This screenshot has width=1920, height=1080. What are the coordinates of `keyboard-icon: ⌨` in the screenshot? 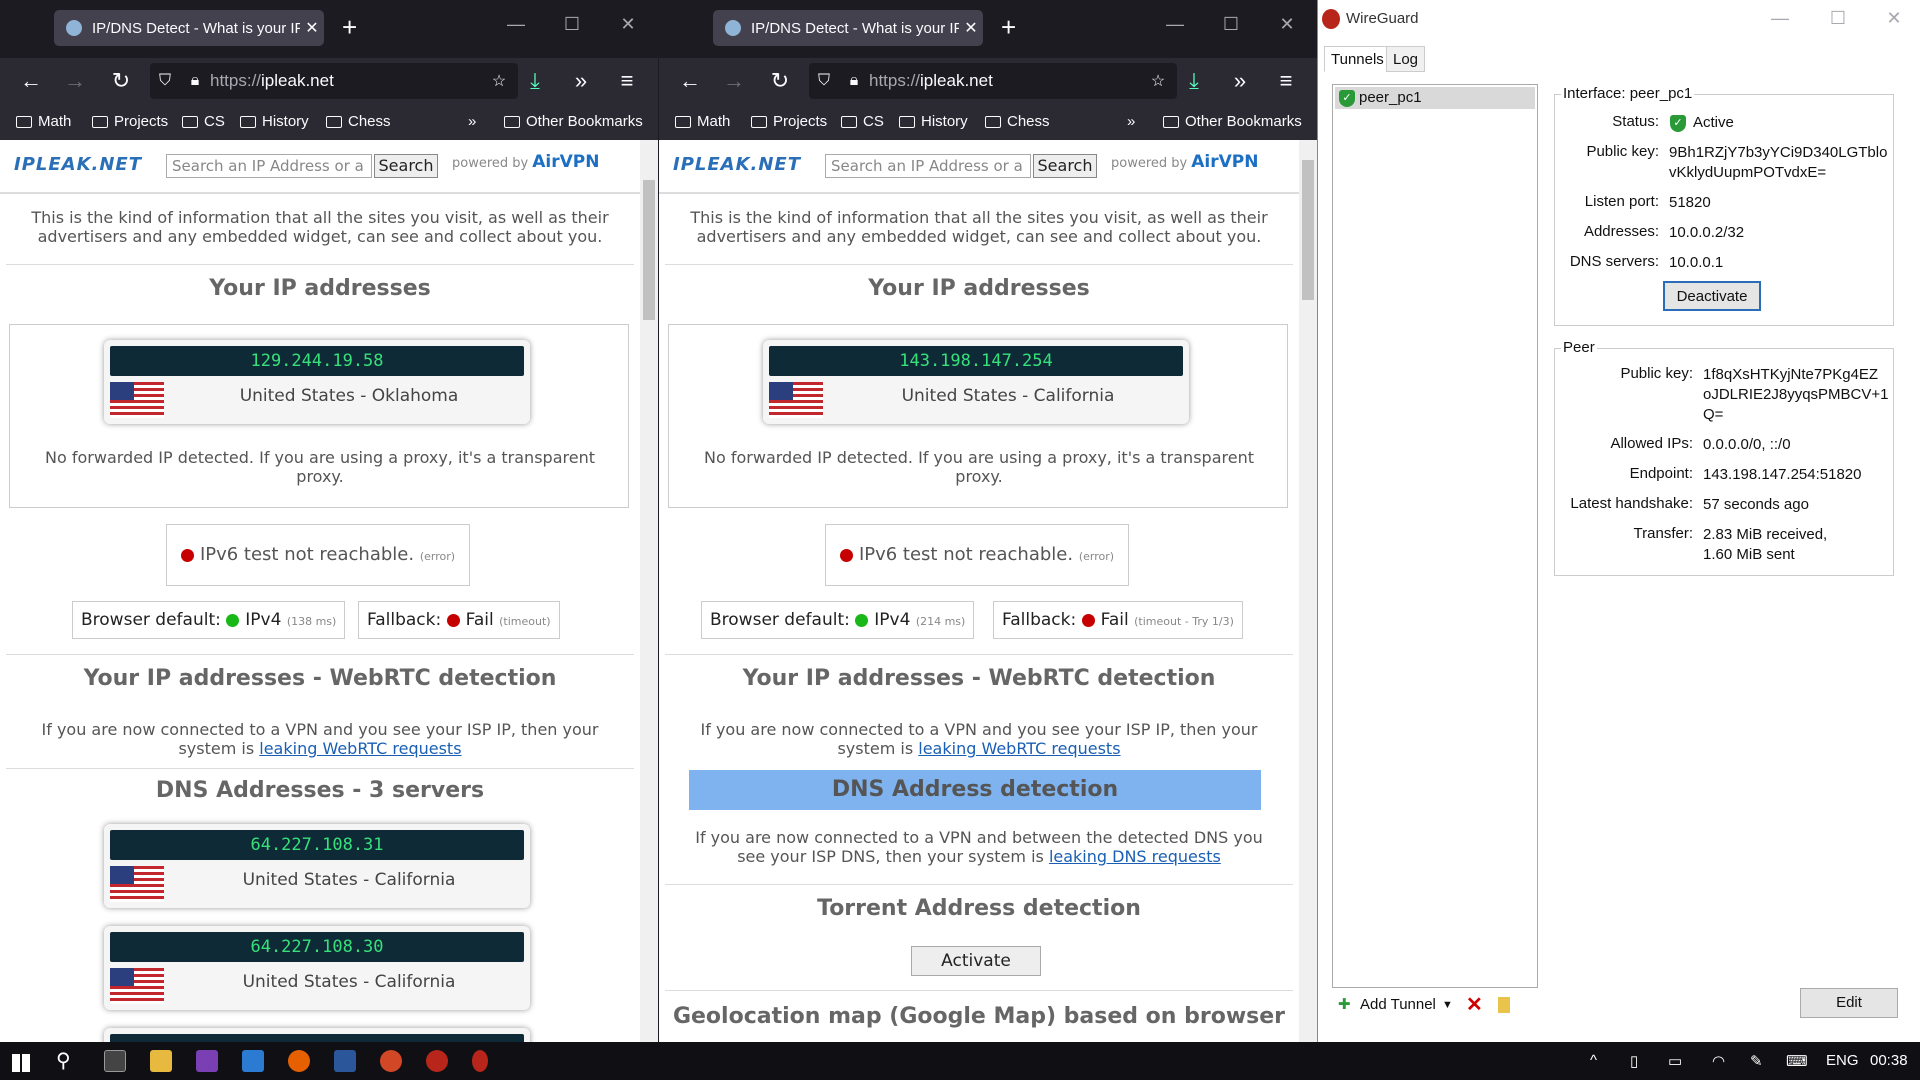 It's located at (1797, 1061).